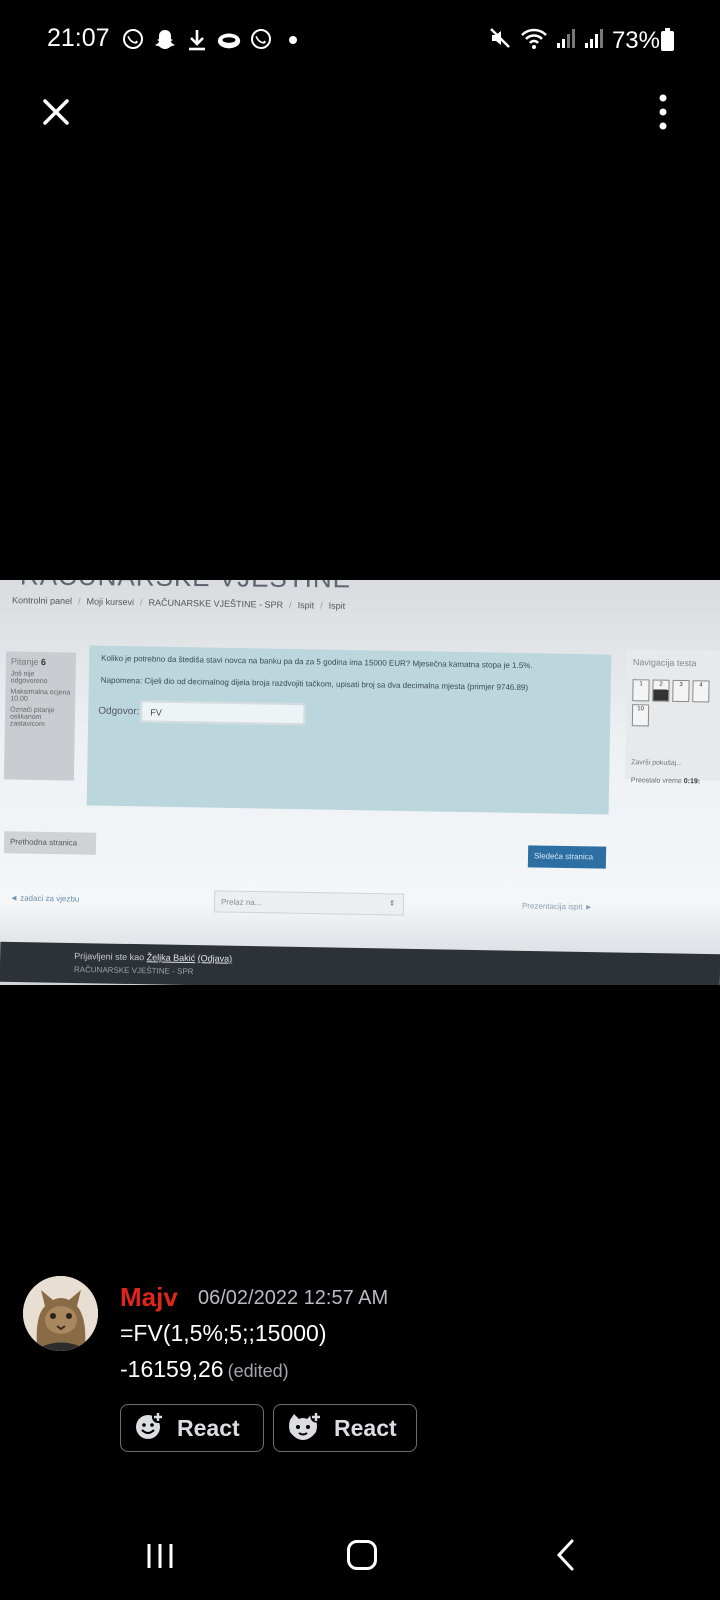 This screenshot has width=720, height=1600. Describe the element at coordinates (664, 663) in the screenshot. I see `quiz-navigation-title: Navigacija testa` at that location.